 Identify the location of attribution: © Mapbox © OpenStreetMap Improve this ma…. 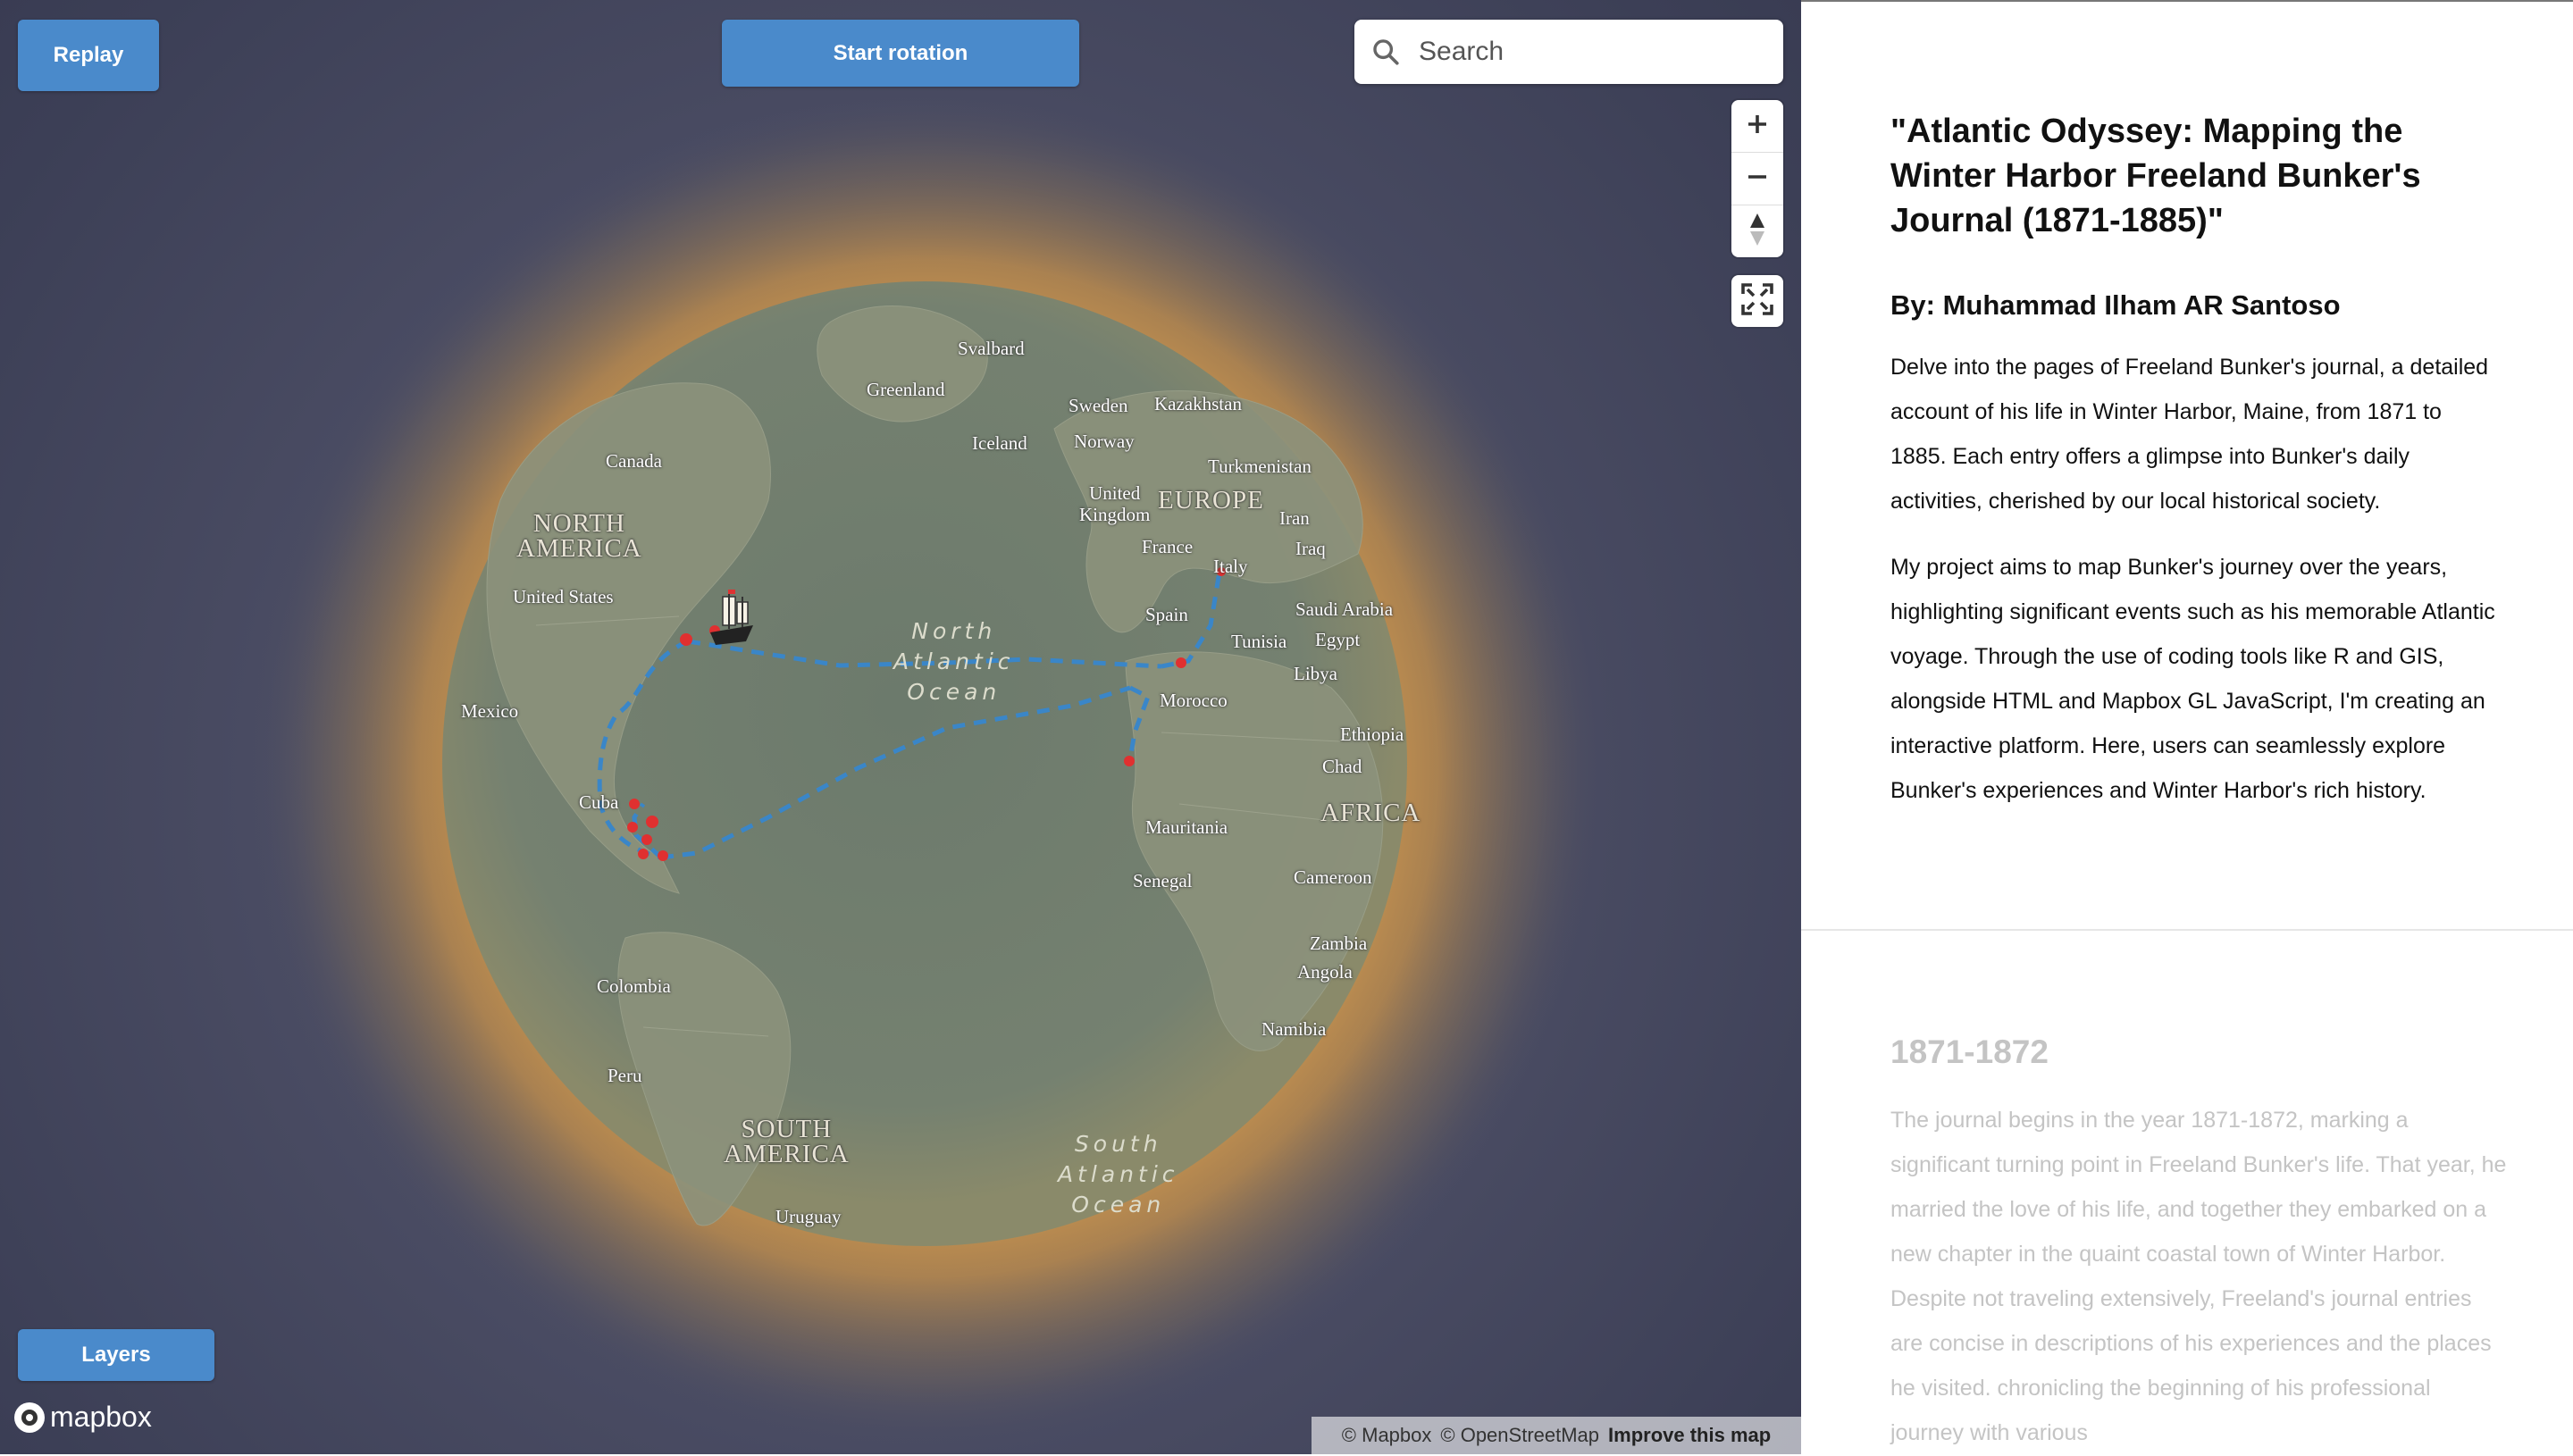
(1556, 1435).